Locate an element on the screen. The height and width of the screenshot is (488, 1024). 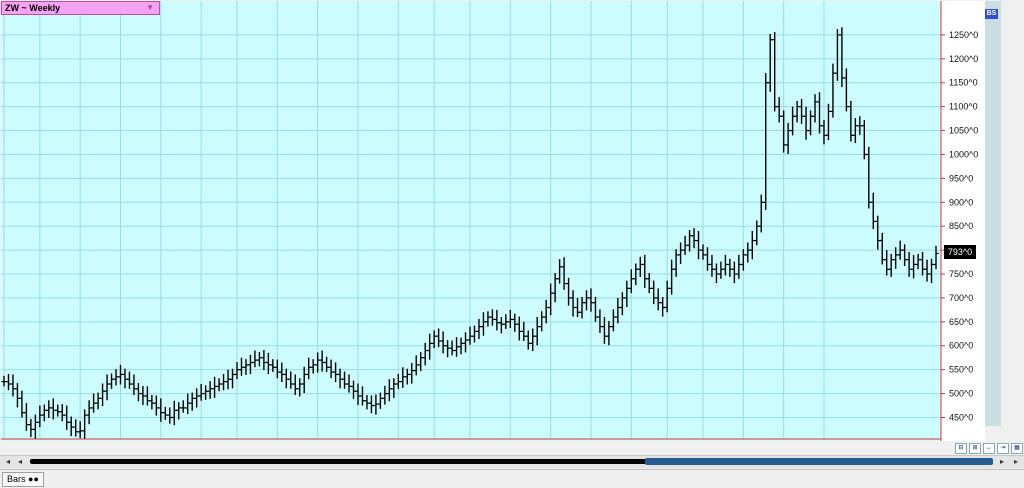
y-tick-label: 1050^0 is located at coordinates (963, 131).